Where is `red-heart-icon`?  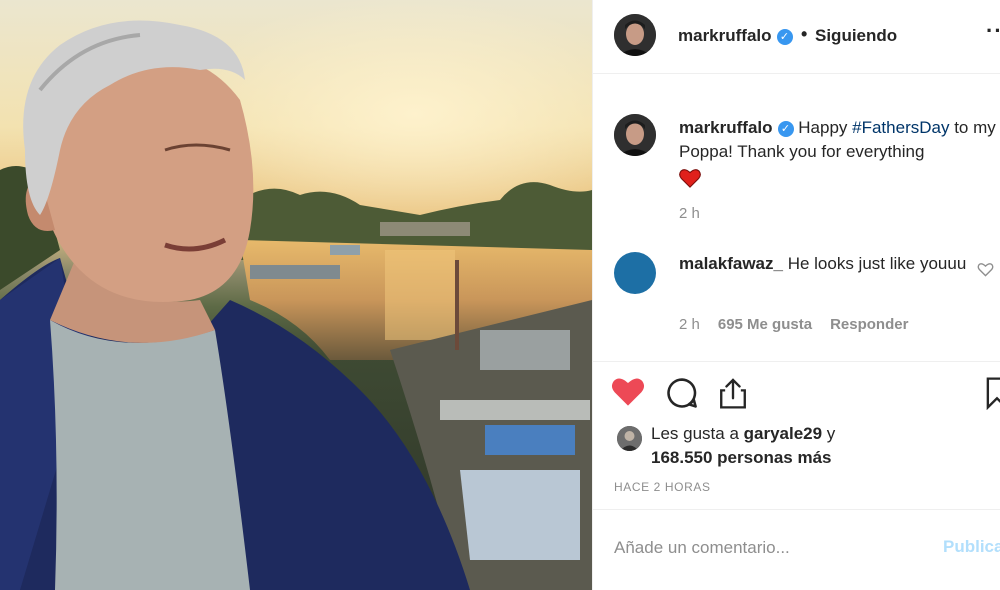 red-heart-icon is located at coordinates (690, 181).